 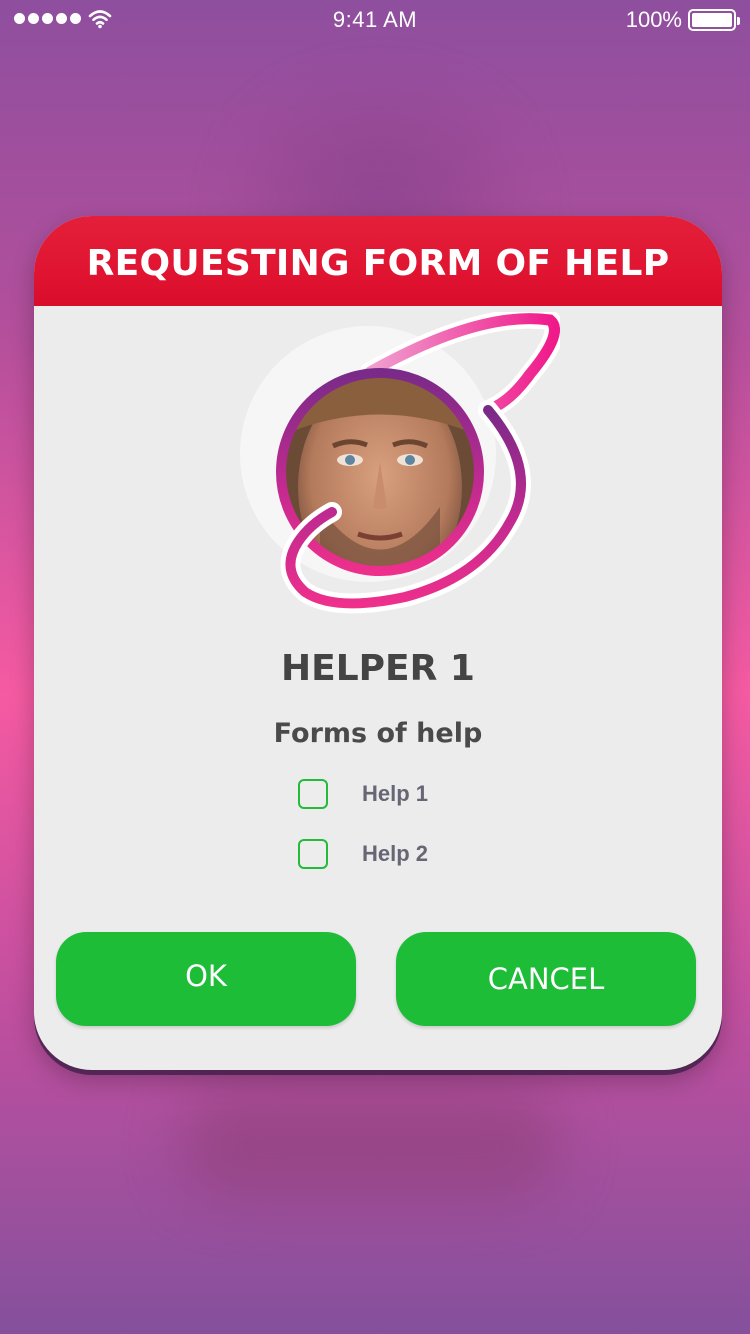 What do you see at coordinates (370, 1145) in the screenshot?
I see `background-blur-bottom` at bounding box center [370, 1145].